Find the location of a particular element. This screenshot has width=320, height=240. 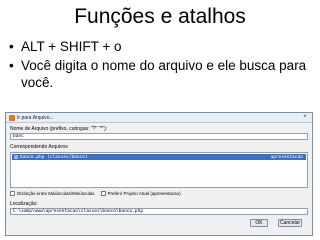

close-button: × is located at coordinates (305, 117).